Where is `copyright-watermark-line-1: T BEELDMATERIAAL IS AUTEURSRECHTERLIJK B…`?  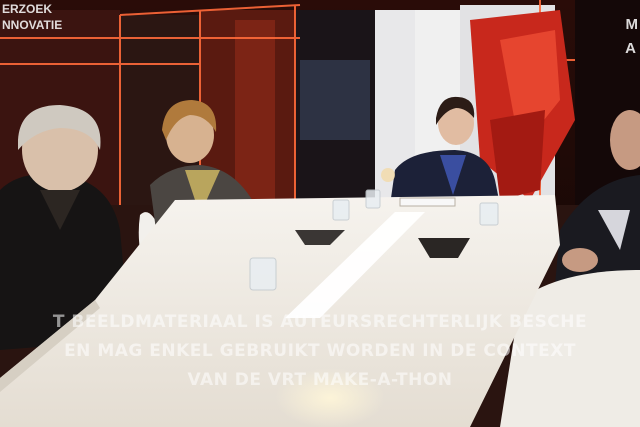
copyright-watermark-line-1: T BEELDMATERIAAL IS AUTEURSRECHTERLIJK B… is located at coordinates (320, 322).